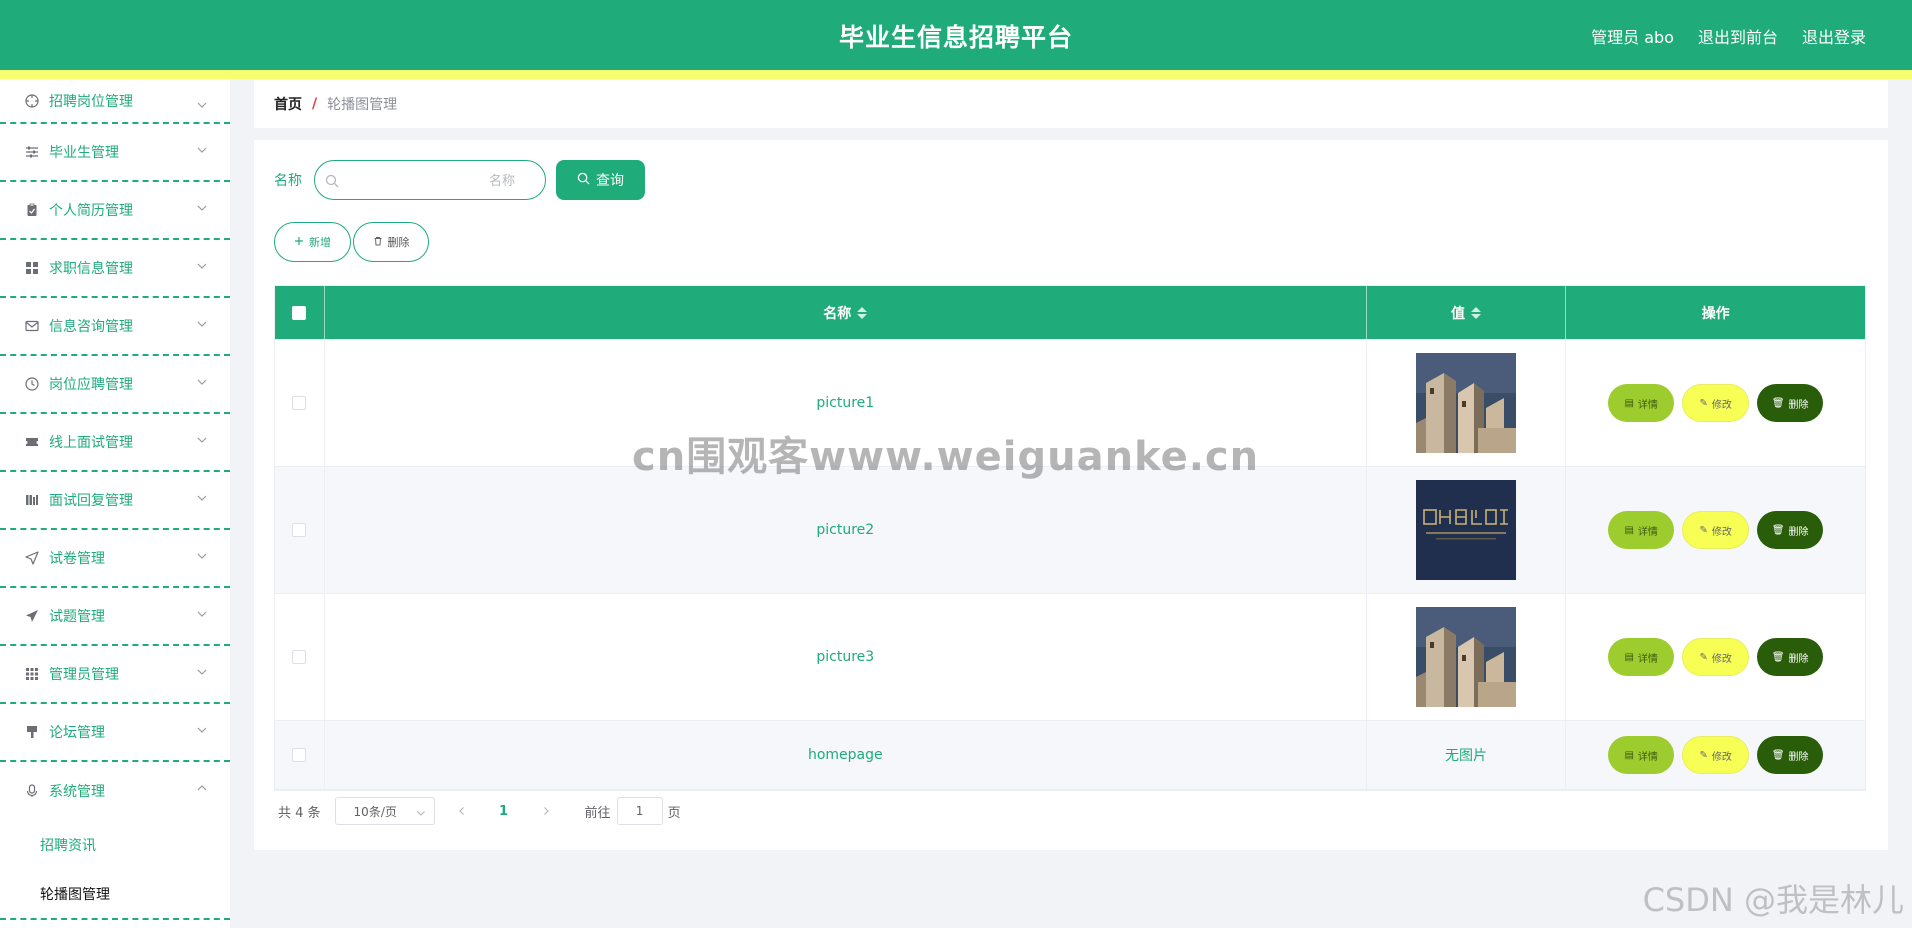 This screenshot has width=1912, height=928. I want to click on sidebar-item-label: 个人简历管理, so click(91, 211).